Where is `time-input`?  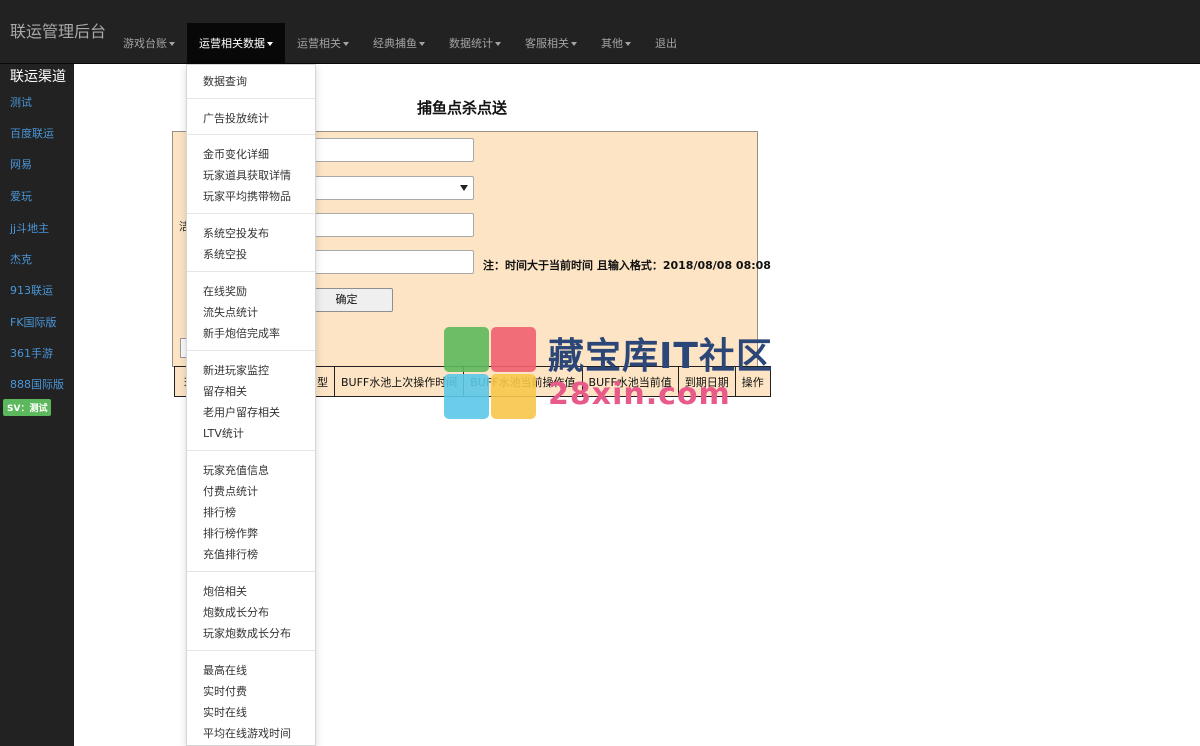
time-input is located at coordinates (387, 262).